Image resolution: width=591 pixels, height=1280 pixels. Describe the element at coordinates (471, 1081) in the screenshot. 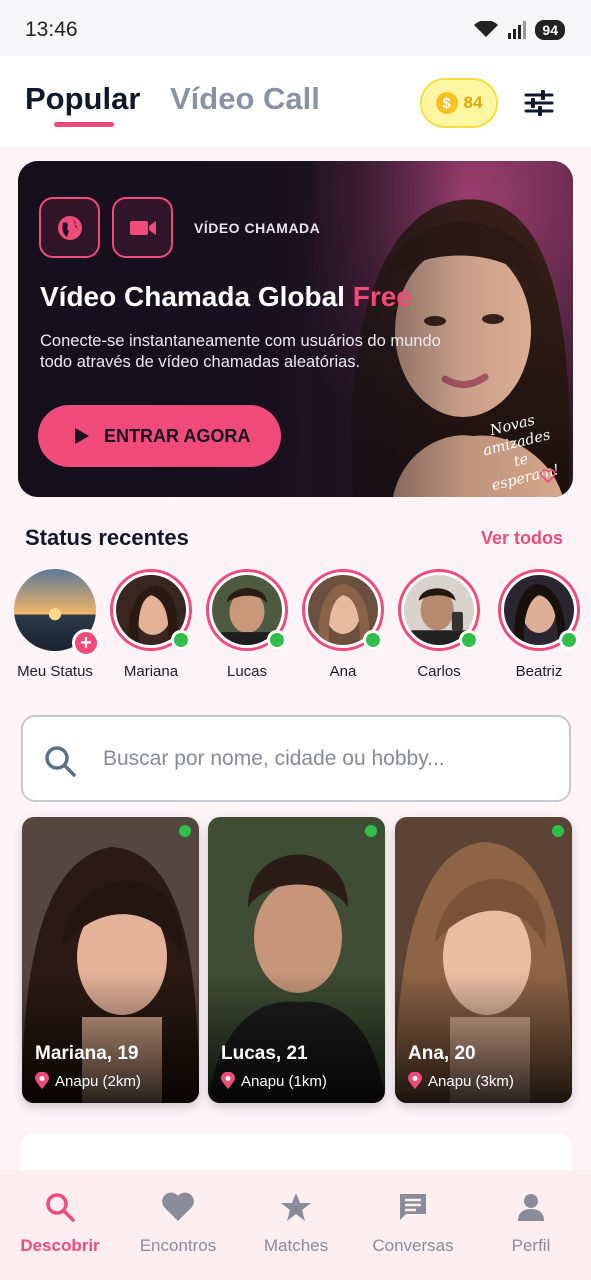

I see `location-label: Anapu (3km)` at that location.